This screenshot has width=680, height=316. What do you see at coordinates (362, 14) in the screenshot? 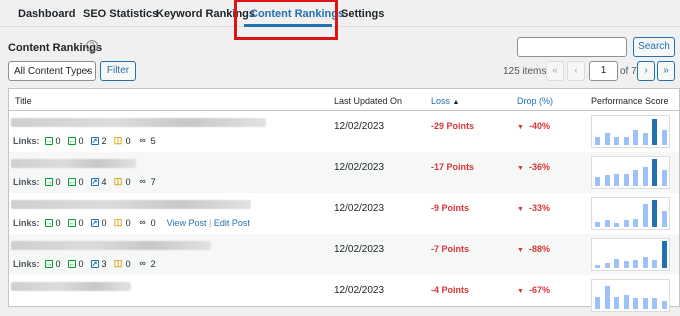
I see `tab-settings: Settings` at bounding box center [362, 14].